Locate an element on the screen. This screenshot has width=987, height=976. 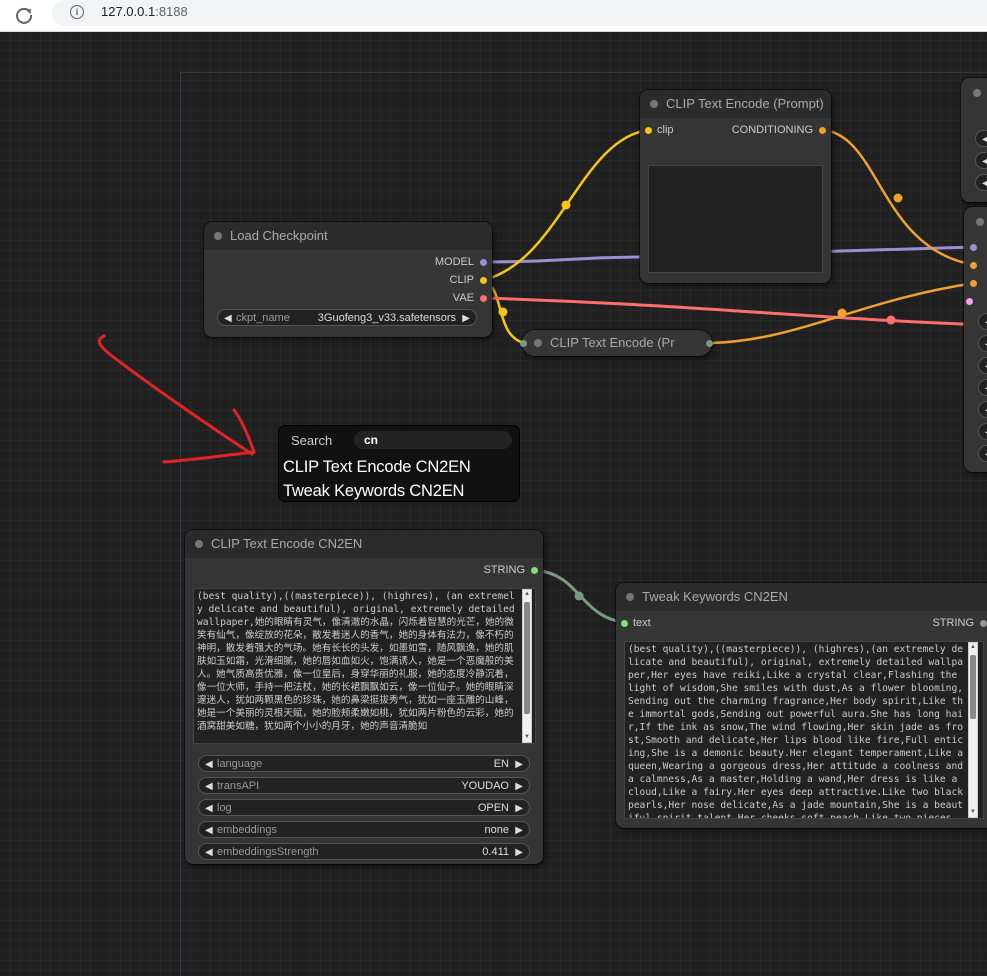
latent-input-port is located at coordinates (969, 301).